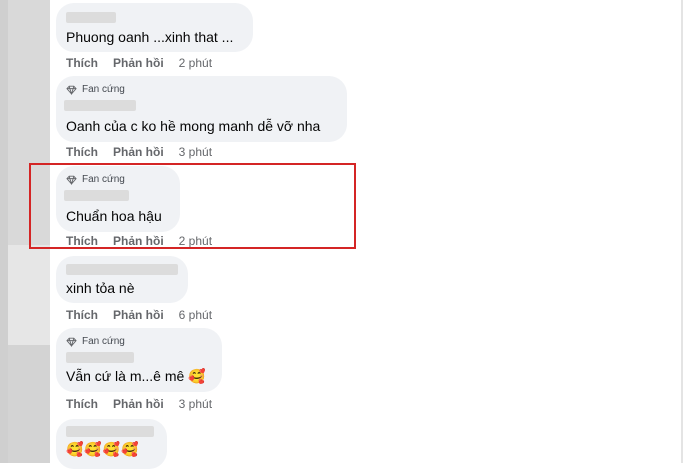 Image resolution: width=683 pixels, height=469 pixels. I want to click on smiling-face-with-hearts-icon: 🥰, so click(197, 377).